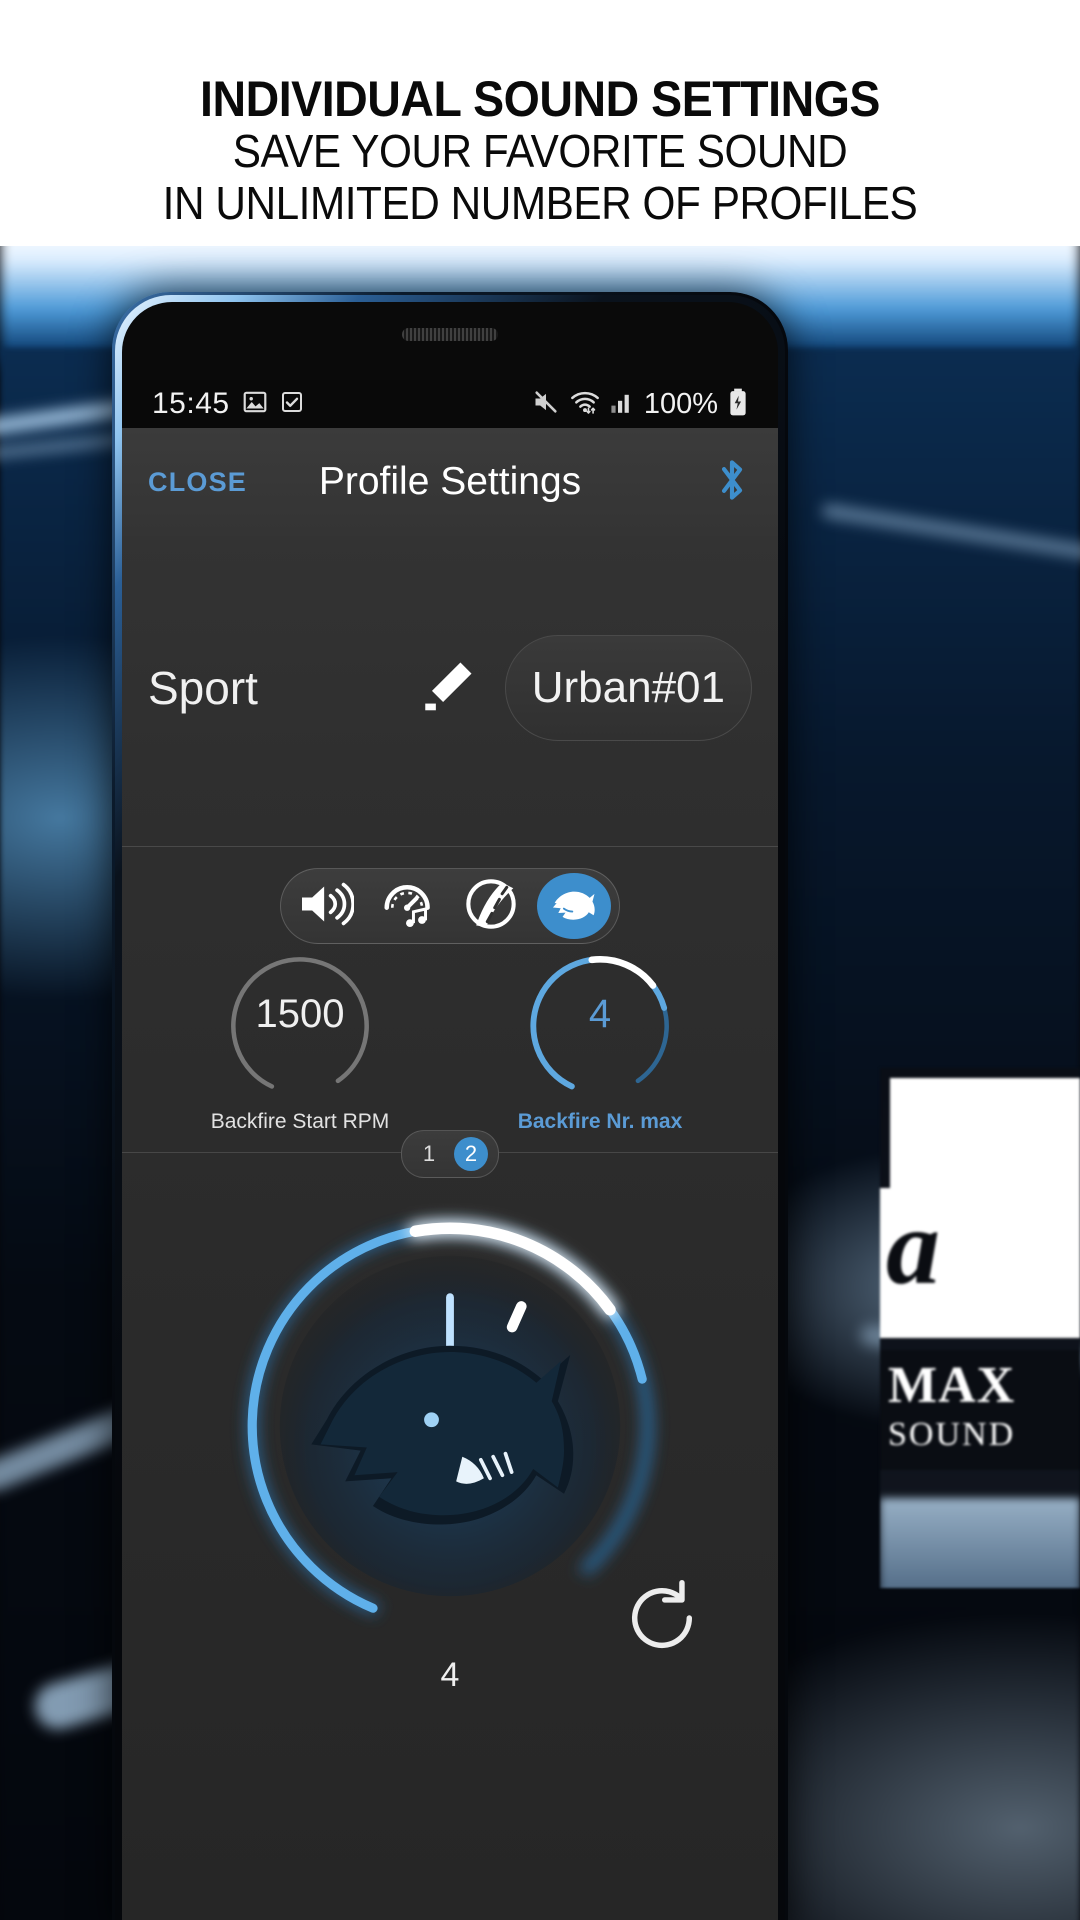 This screenshot has width=1080, height=1920. What do you see at coordinates (450, 334) in the screenshot?
I see `earpiece-speaker` at bounding box center [450, 334].